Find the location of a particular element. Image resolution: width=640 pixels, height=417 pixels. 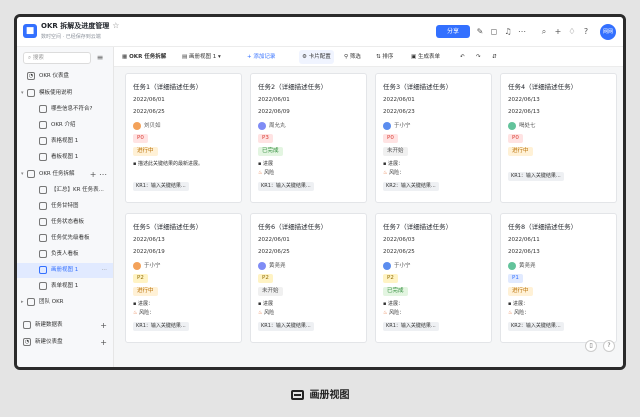

card-end-date: 2022/06/25 is located at coordinates (149, 112).